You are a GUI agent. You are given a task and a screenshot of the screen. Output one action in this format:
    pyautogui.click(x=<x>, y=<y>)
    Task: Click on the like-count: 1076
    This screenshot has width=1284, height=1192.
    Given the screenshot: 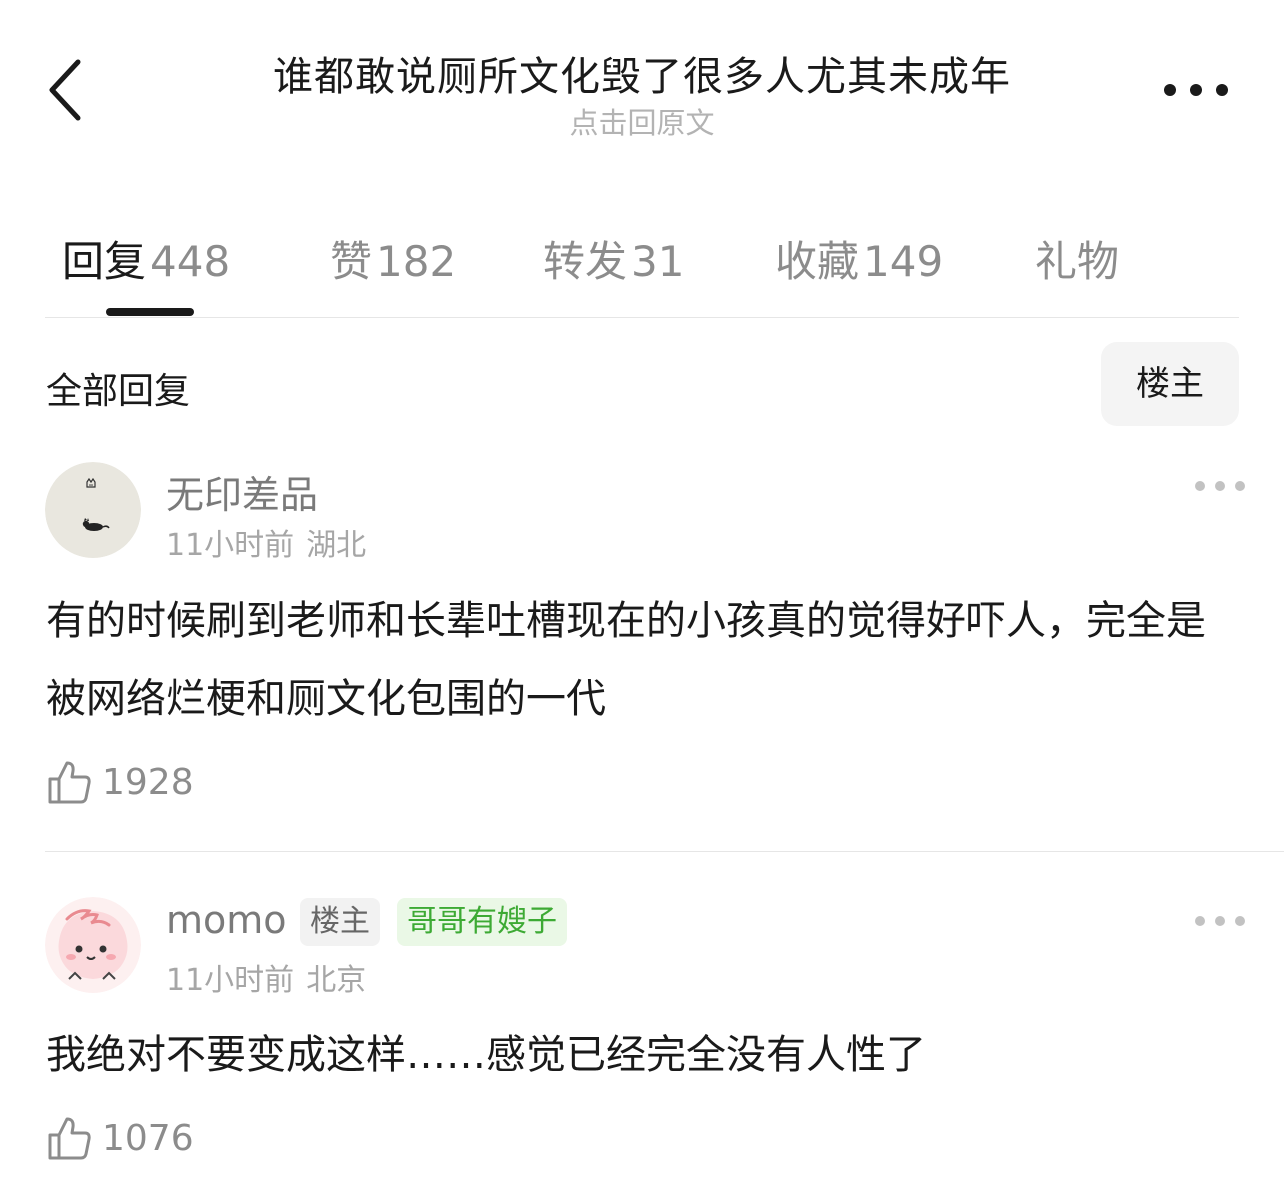 What is the action you would take?
    pyautogui.click(x=148, y=1138)
    